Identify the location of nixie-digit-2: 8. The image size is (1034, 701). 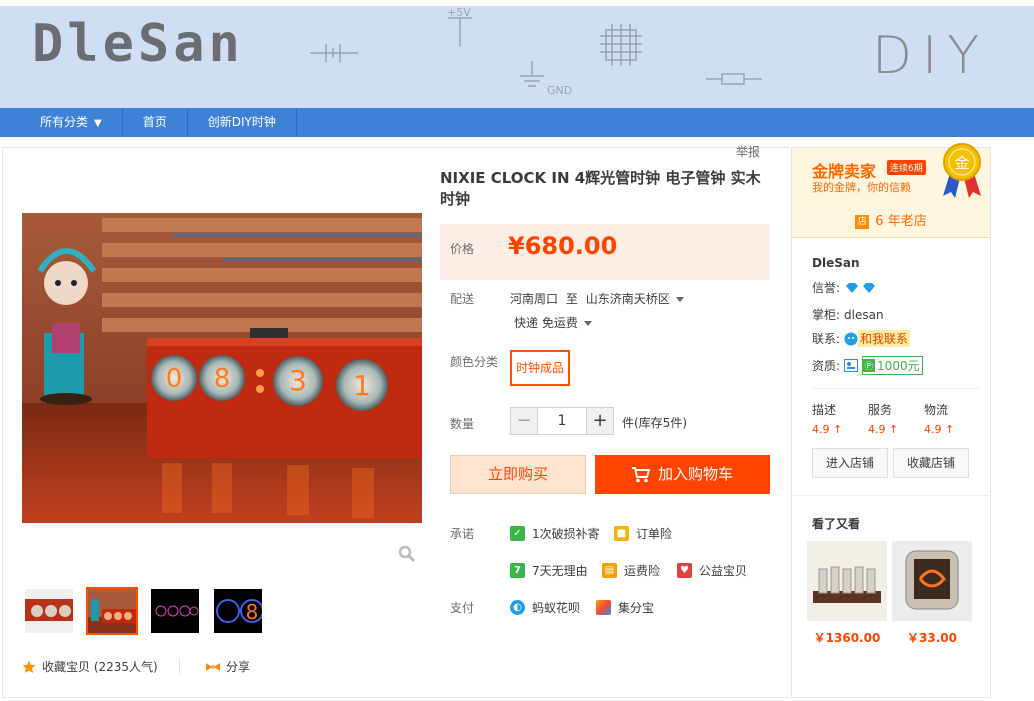
(222, 379).